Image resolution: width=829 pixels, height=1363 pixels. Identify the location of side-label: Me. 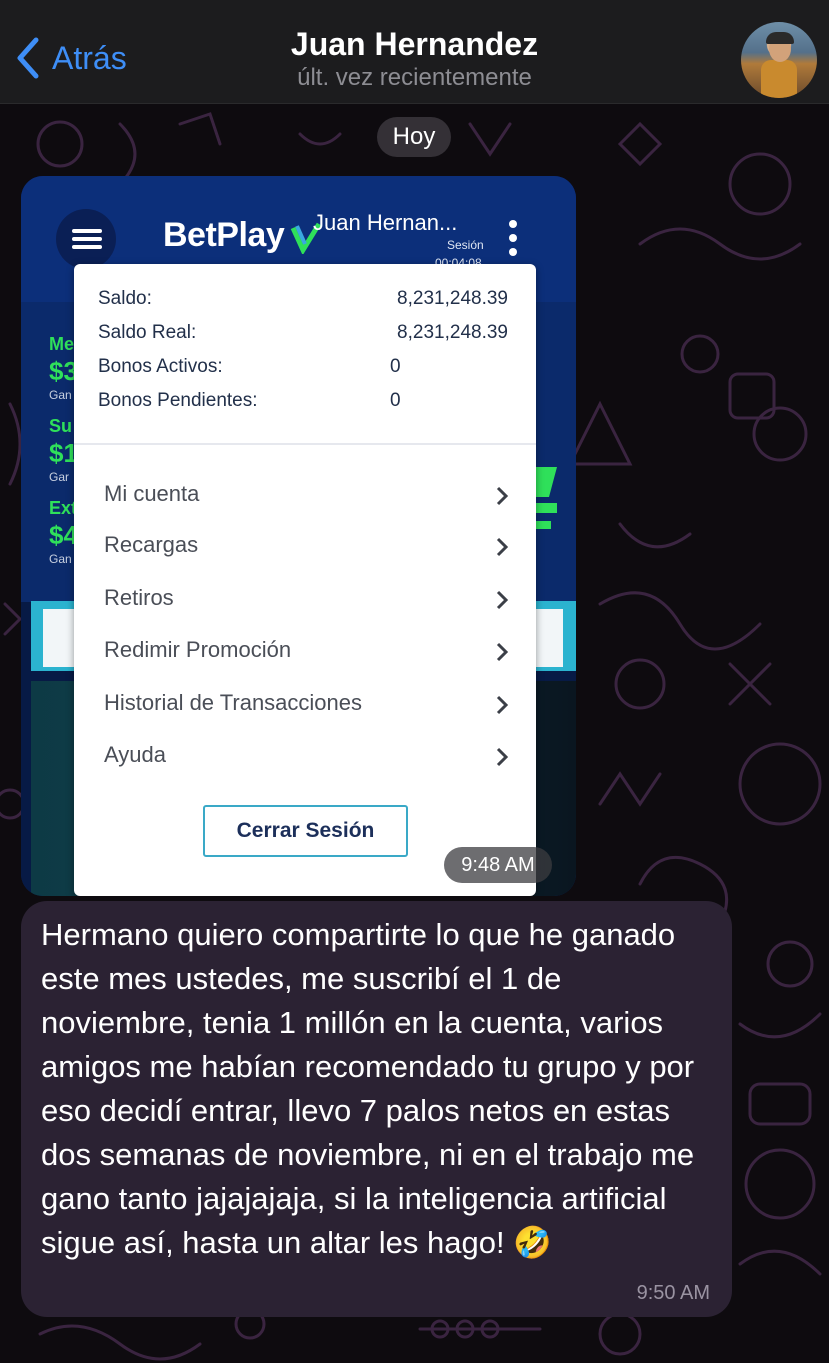
(62, 344).